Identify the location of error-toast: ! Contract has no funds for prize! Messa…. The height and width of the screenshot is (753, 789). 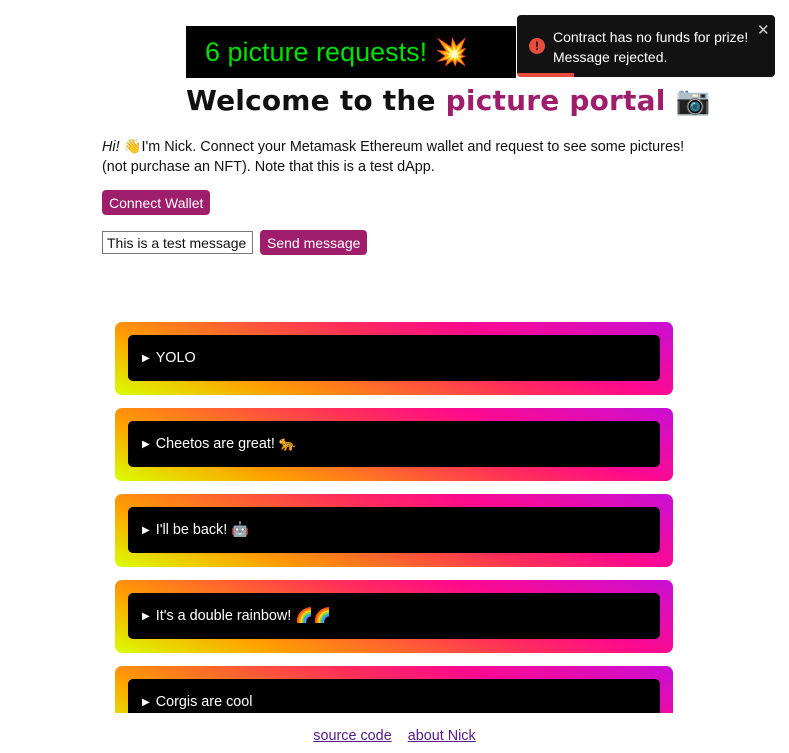
(646, 46).